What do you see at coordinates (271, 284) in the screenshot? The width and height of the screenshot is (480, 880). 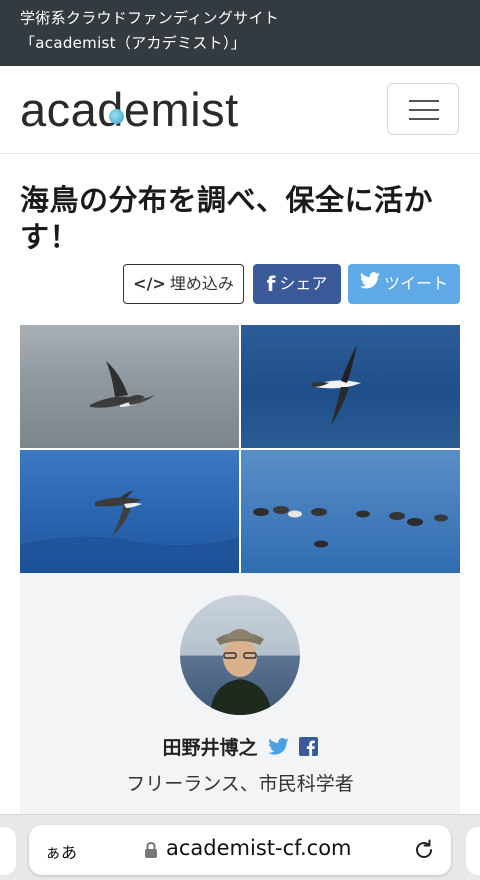 I see `facebook-icon: f` at bounding box center [271, 284].